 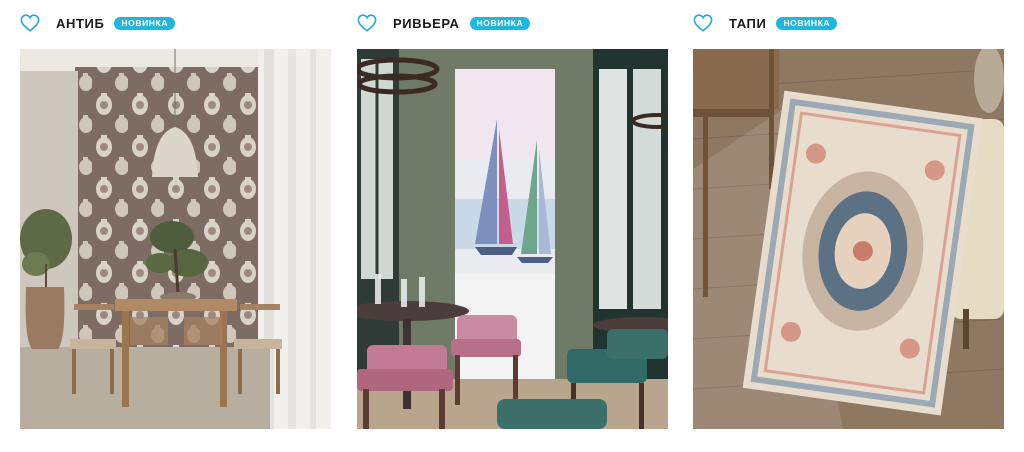 I want to click on product-title: РИВЬЕРА, so click(x=426, y=23).